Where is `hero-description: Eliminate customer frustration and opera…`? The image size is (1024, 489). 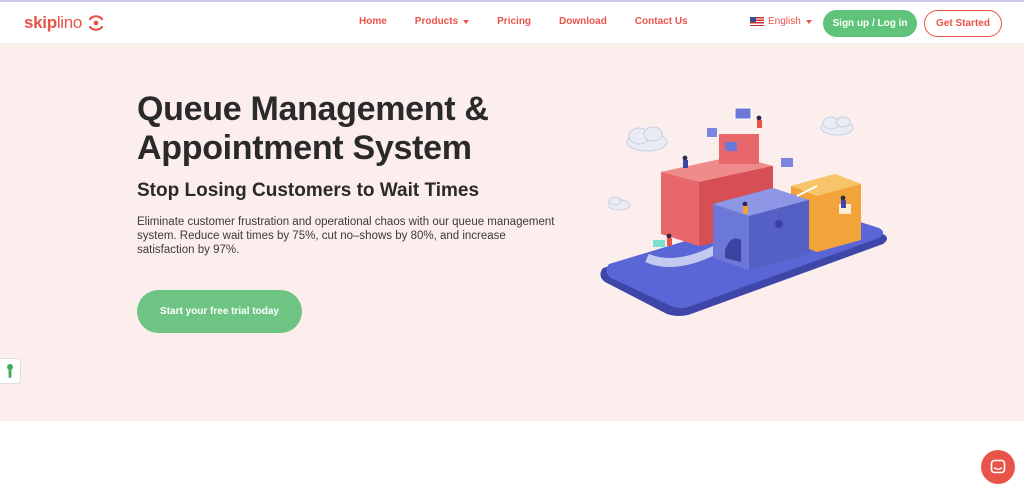
hero-description: Eliminate customer frustration and opera… is located at coordinates (346, 236).